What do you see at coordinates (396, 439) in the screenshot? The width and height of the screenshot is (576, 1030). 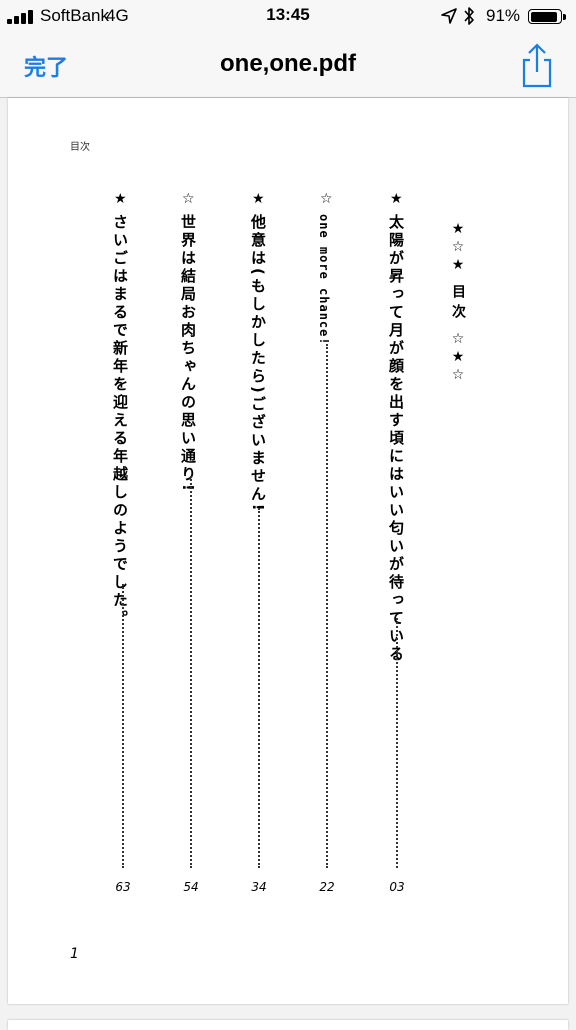 I see `toc-entry-title: 太陽が昇って月が顔を出す頃にはいい匂いが待っている` at bounding box center [396, 439].